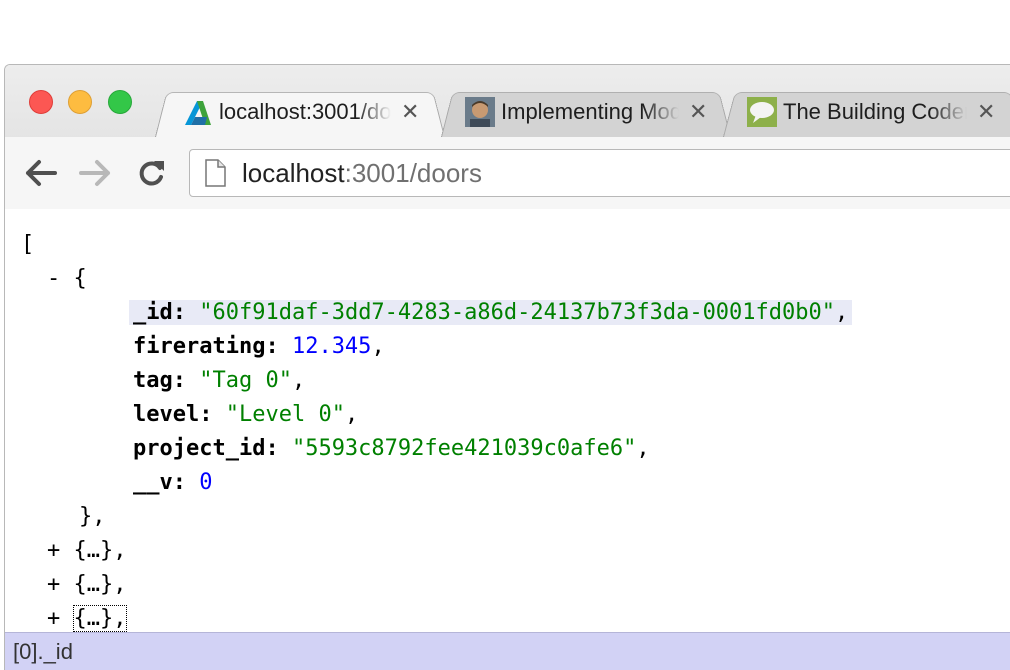 The width and height of the screenshot is (1010, 670). Describe the element at coordinates (507, 651) in the screenshot. I see `json-path-statusbar: [0]._id` at that location.